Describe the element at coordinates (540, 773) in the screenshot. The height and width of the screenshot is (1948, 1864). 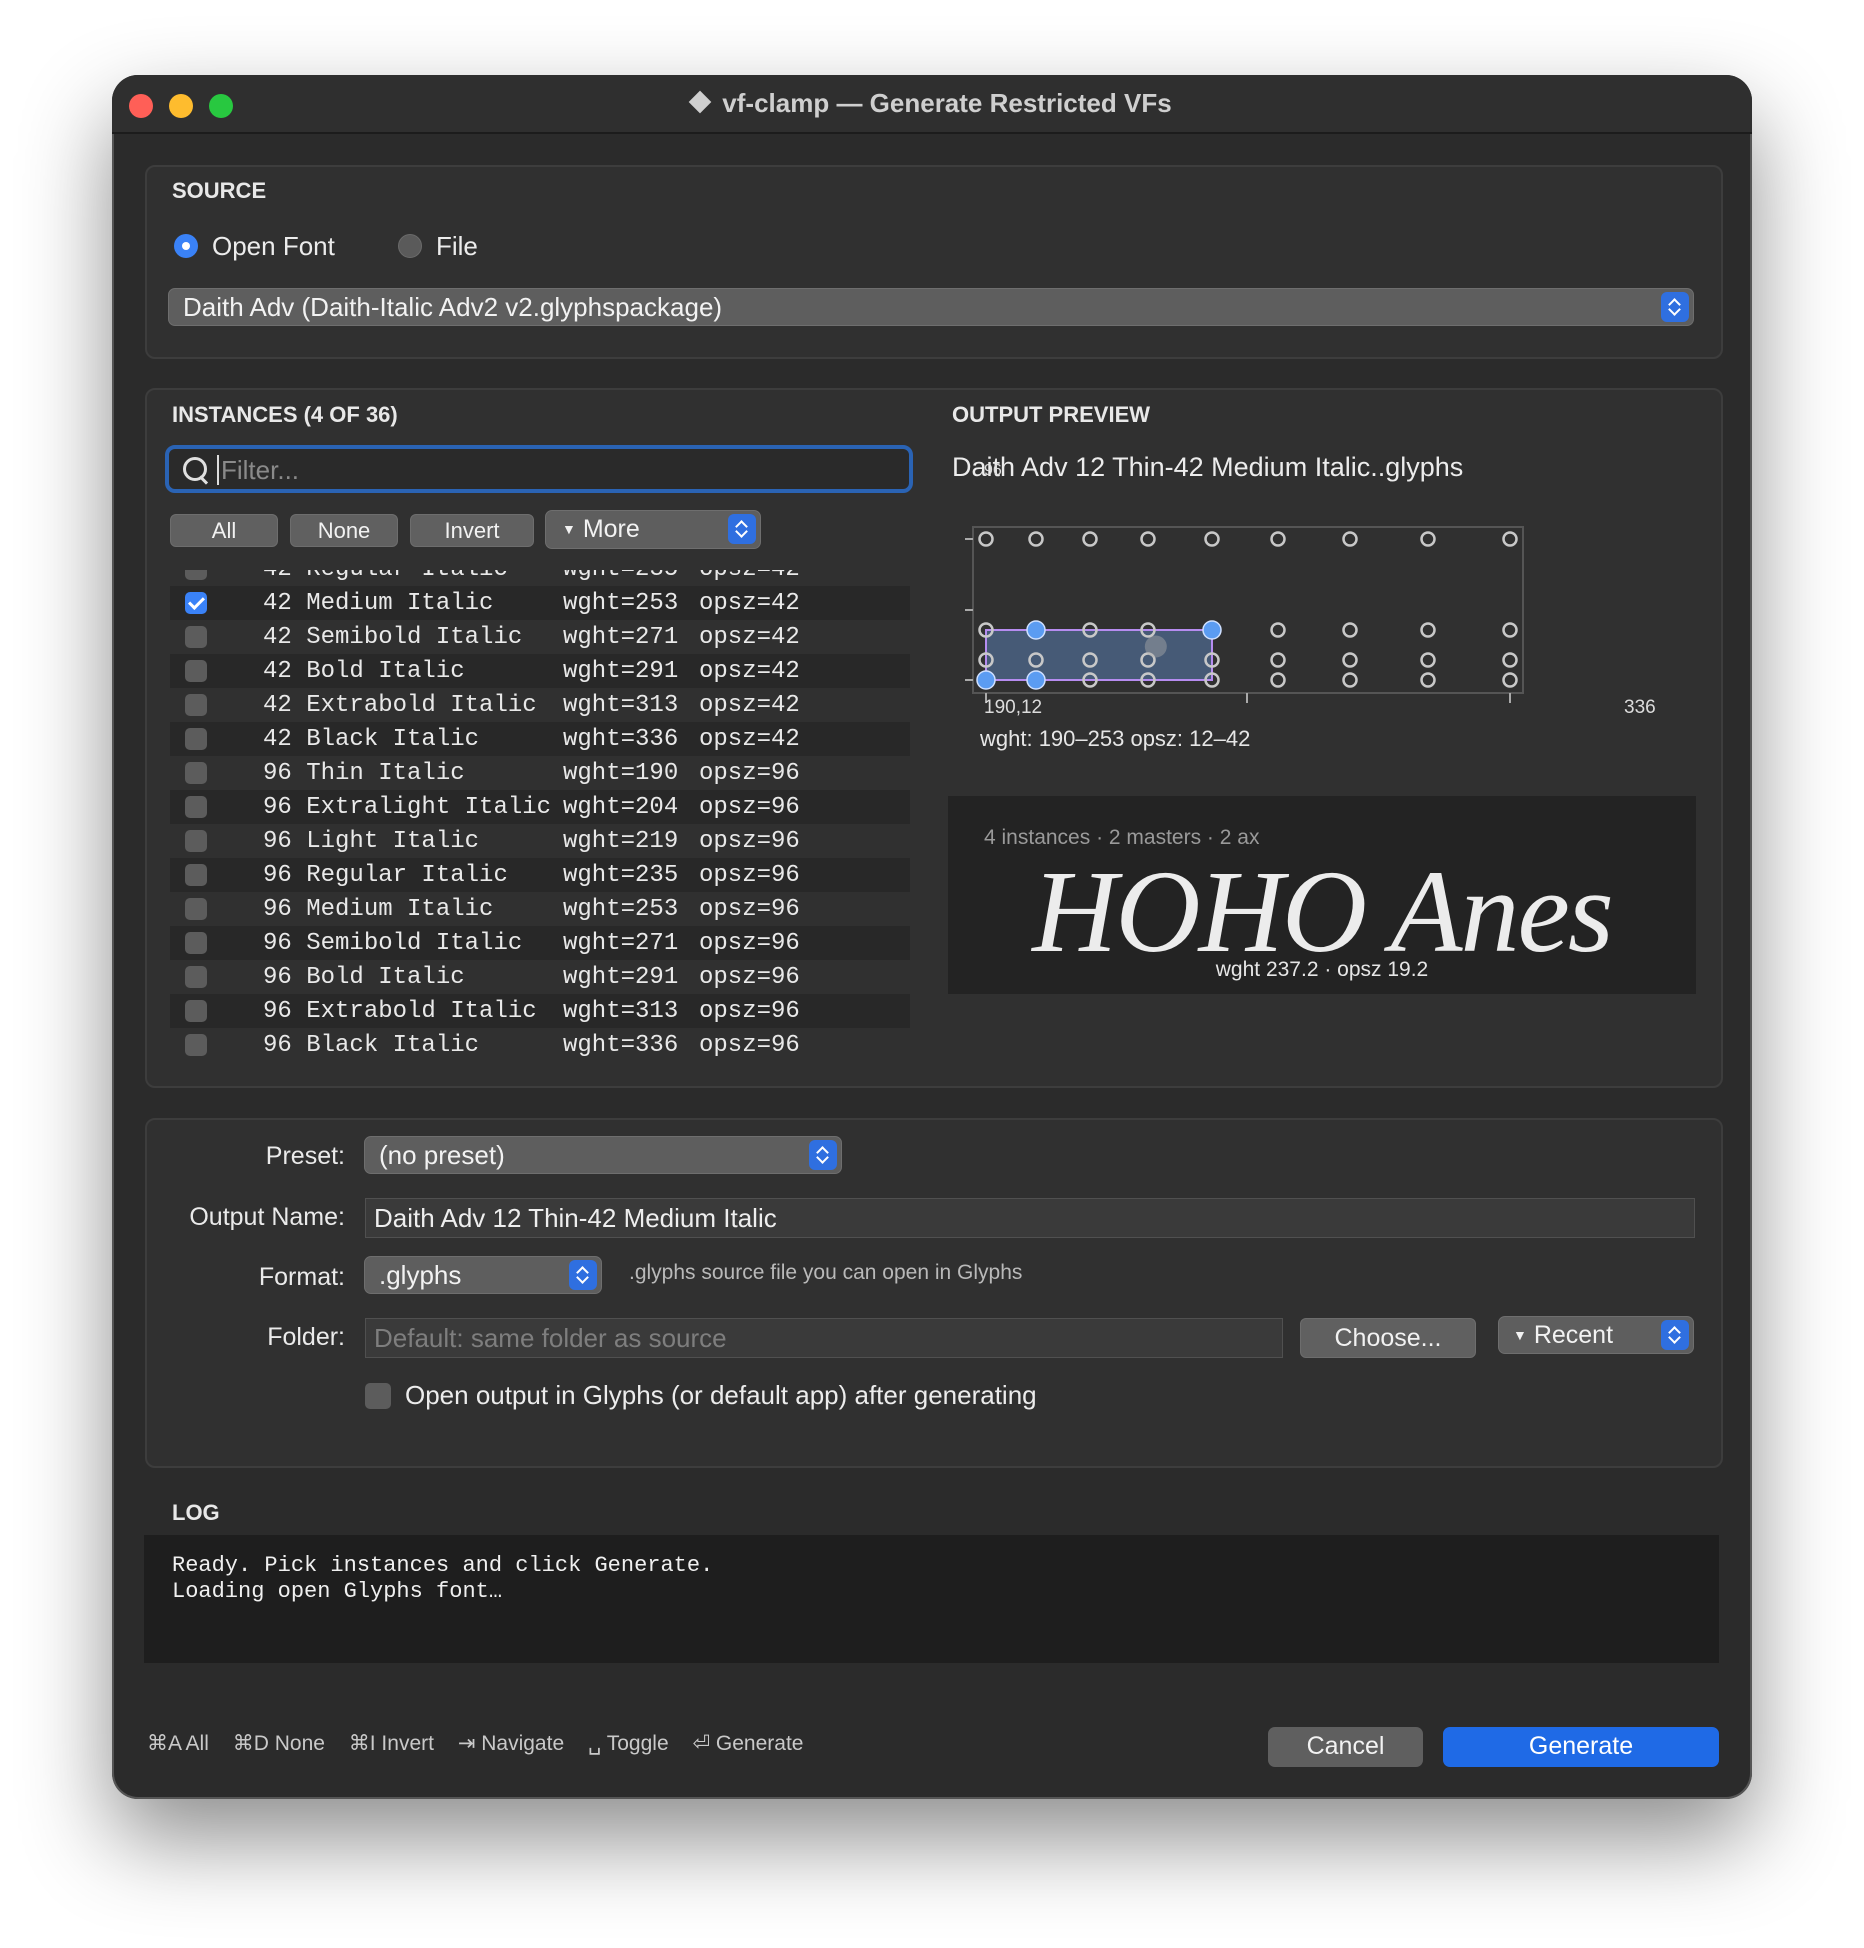
I see `instance-row: 96 Thin Italic wght=190 opsz=96` at that location.